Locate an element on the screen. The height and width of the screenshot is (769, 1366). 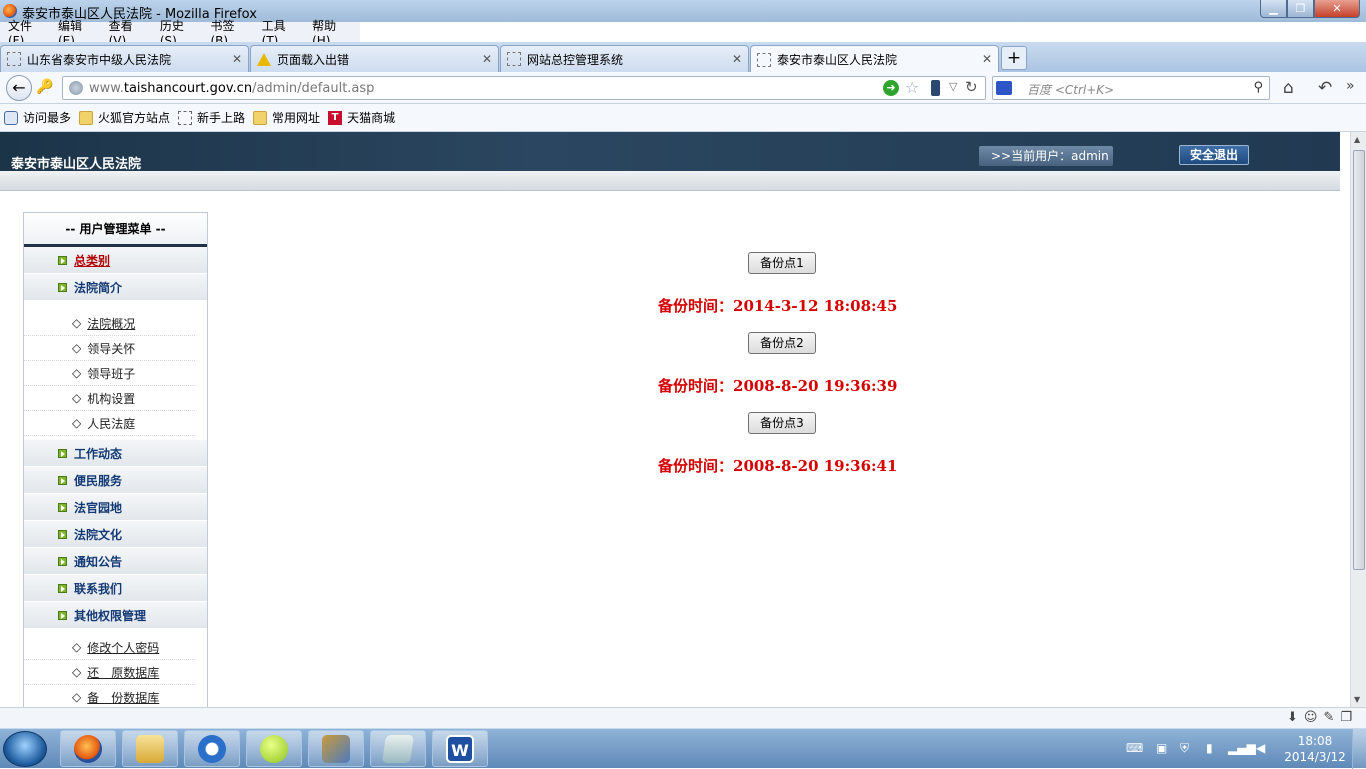
taskbar-notepad is located at coordinates (398, 748).